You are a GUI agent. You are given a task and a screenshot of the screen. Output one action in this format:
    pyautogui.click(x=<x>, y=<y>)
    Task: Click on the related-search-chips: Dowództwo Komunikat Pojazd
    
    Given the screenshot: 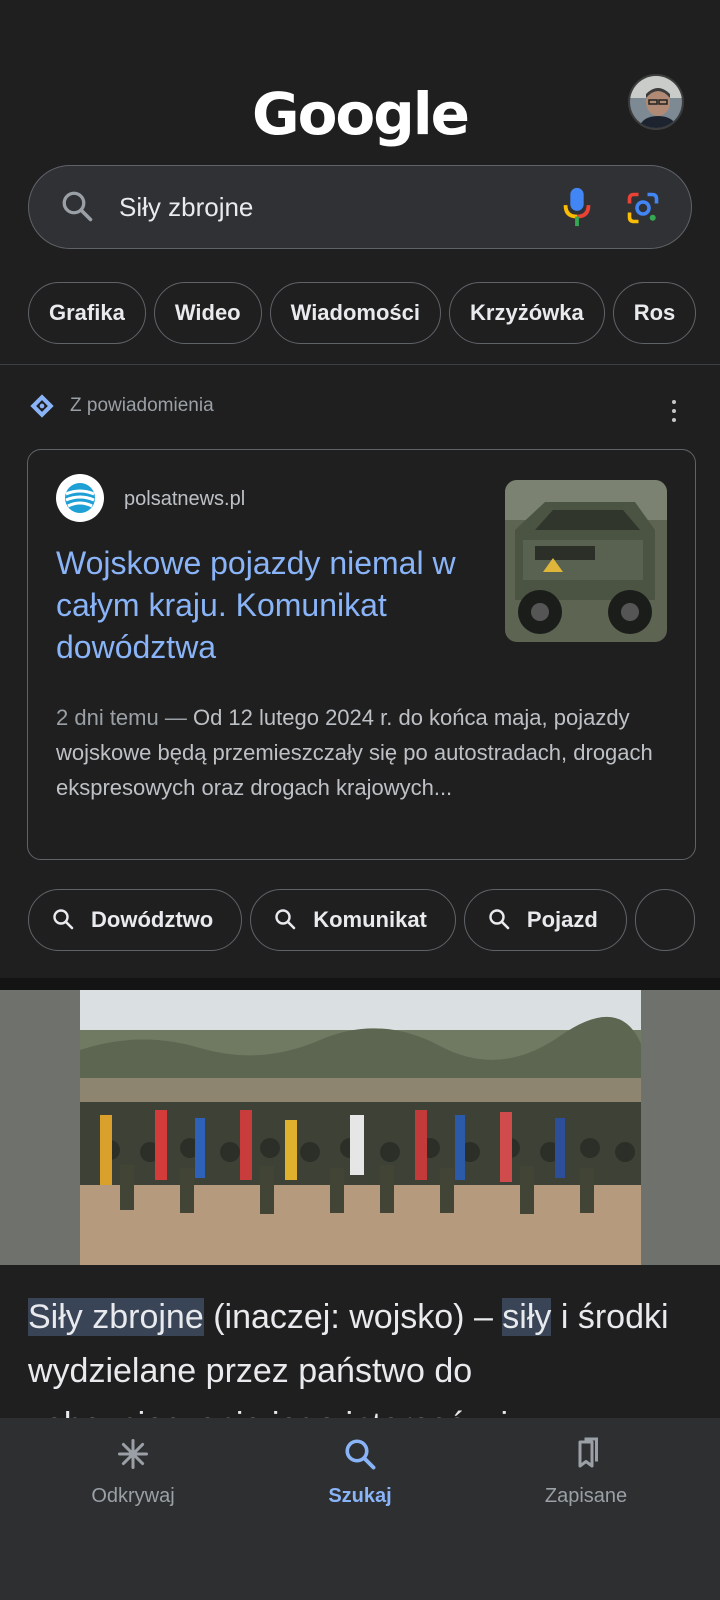 What is the action you would take?
    pyautogui.click(x=365, y=920)
    